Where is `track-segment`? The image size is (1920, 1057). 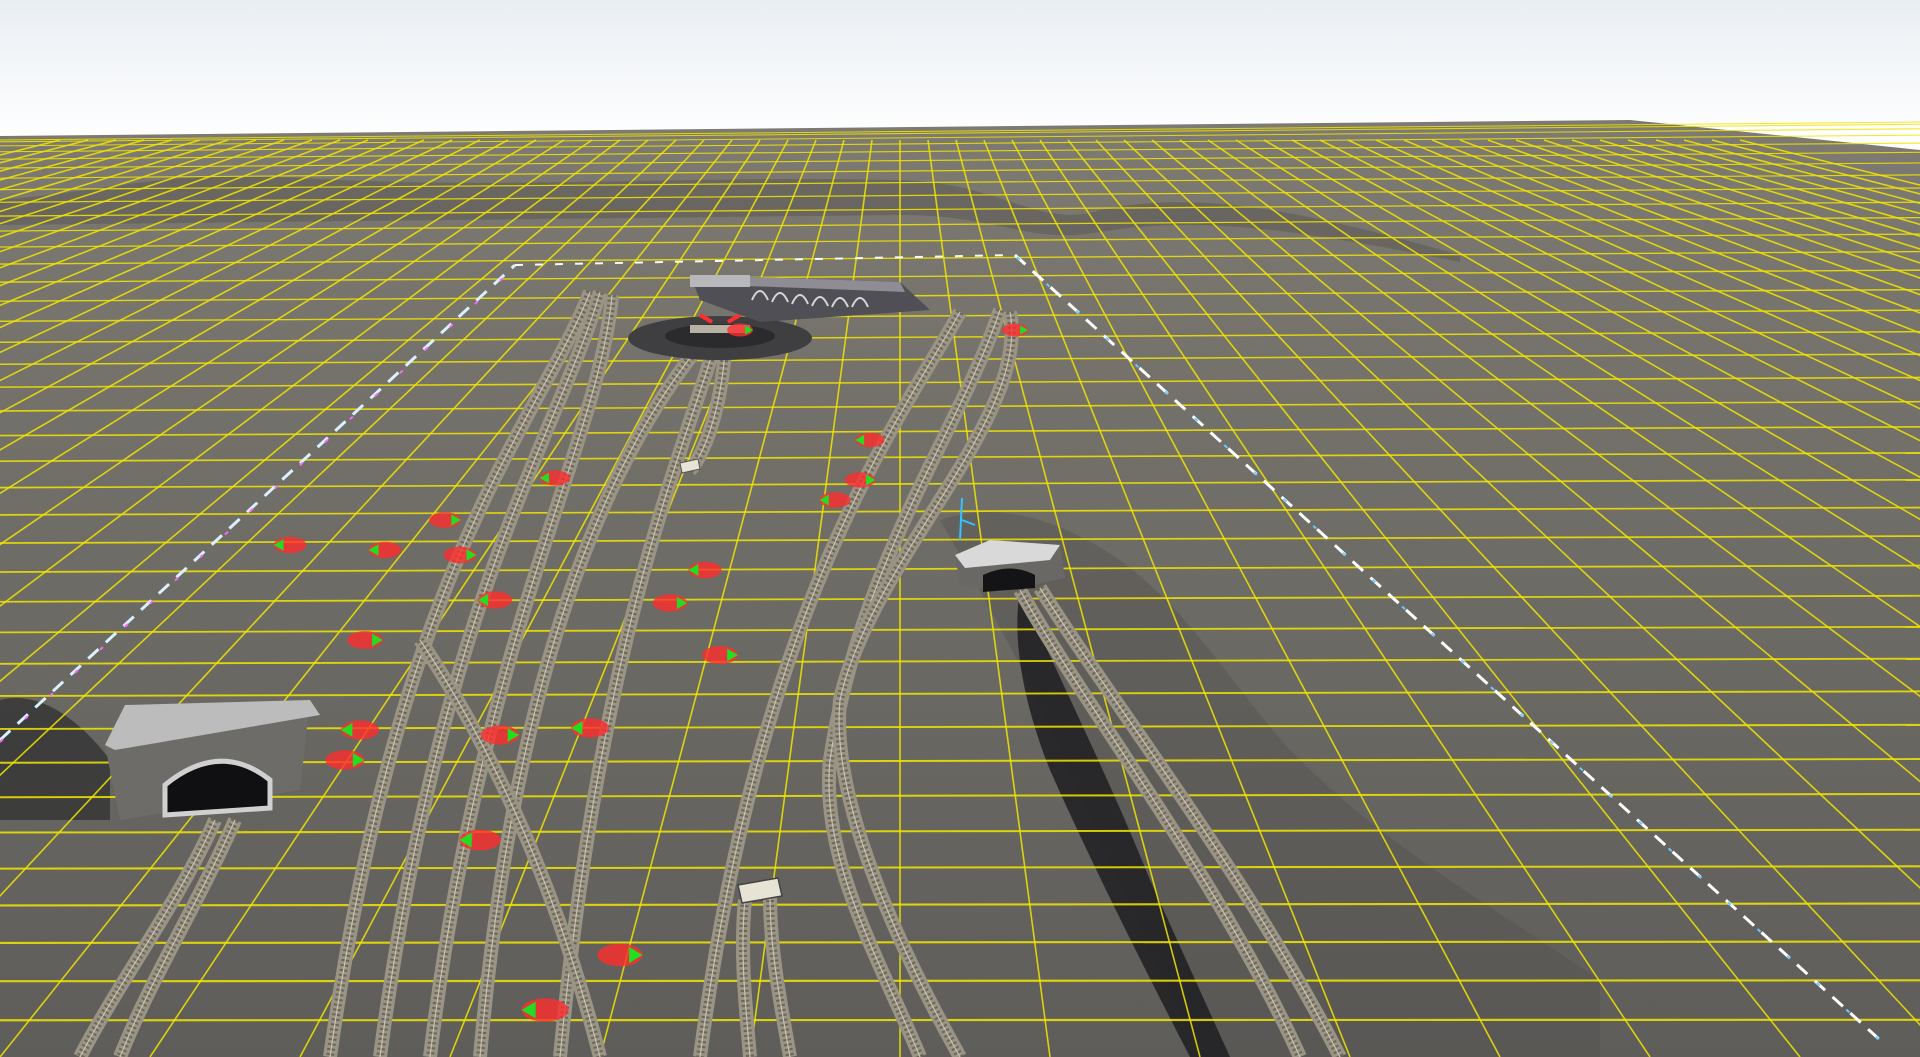
track-segment is located at coordinates (746, 978).